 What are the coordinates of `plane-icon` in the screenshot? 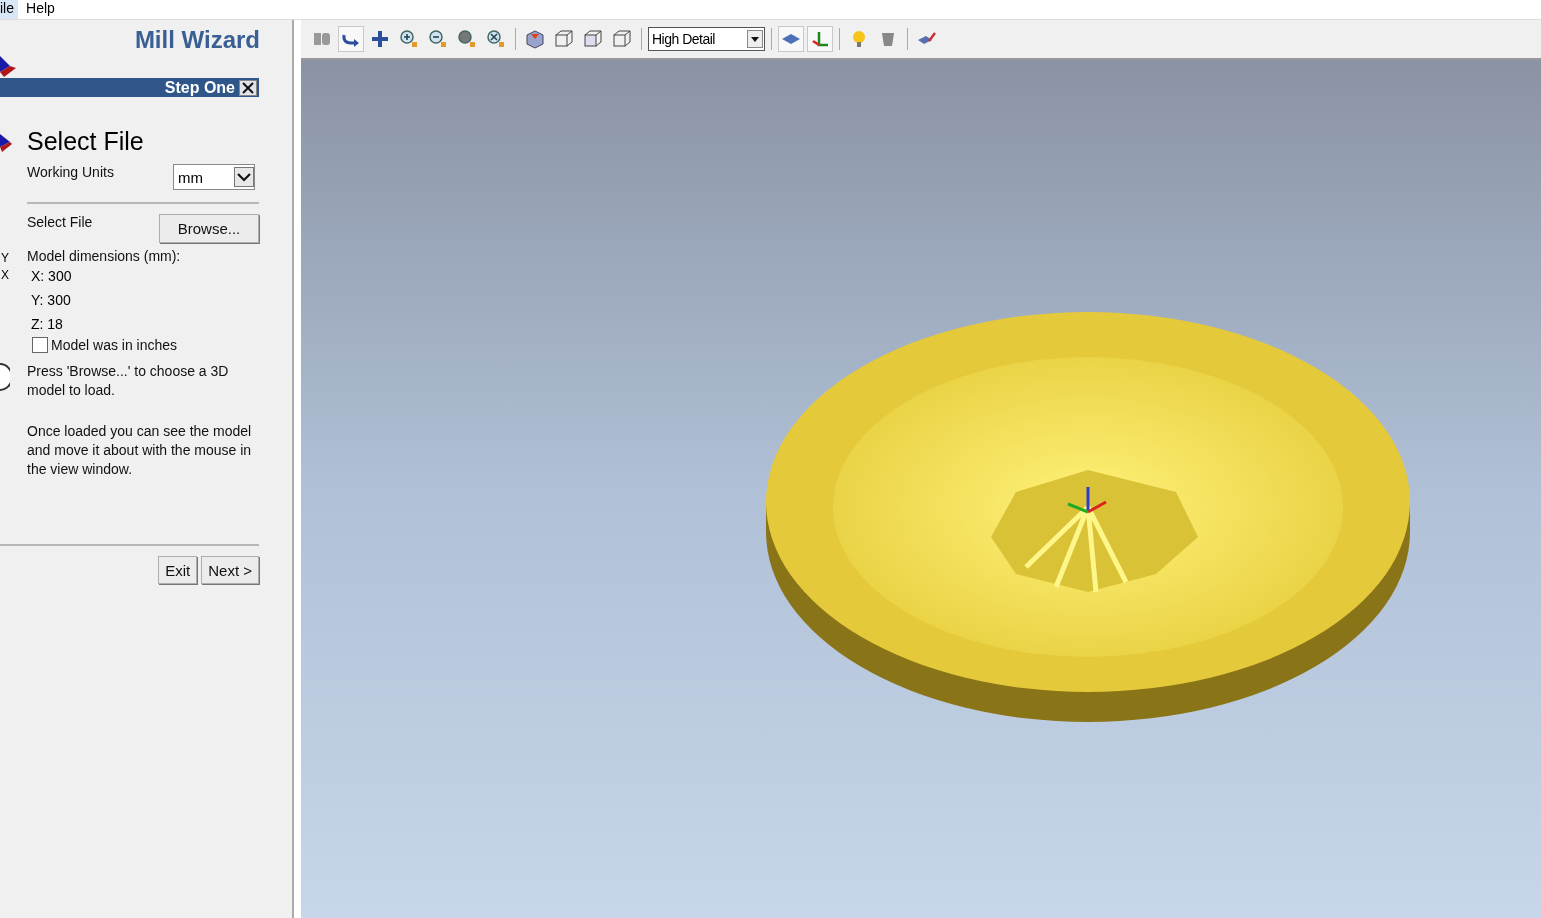 It's located at (791, 39).